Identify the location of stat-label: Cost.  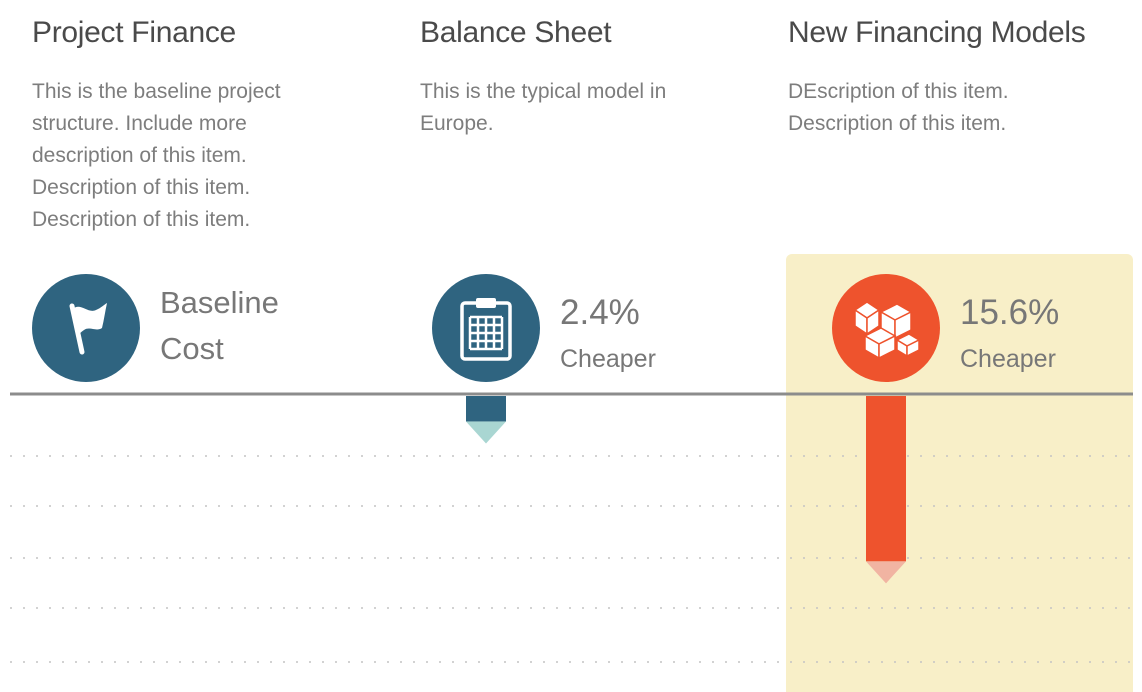
(192, 348).